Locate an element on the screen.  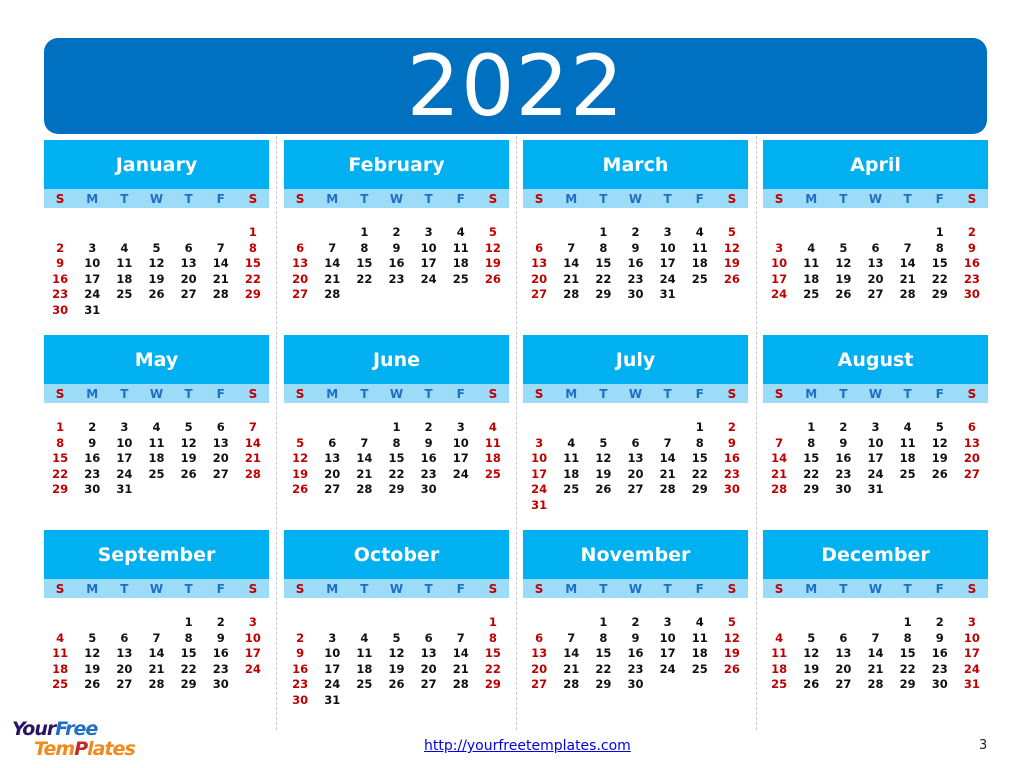
day-cell: 4 is located at coordinates (779, 637).